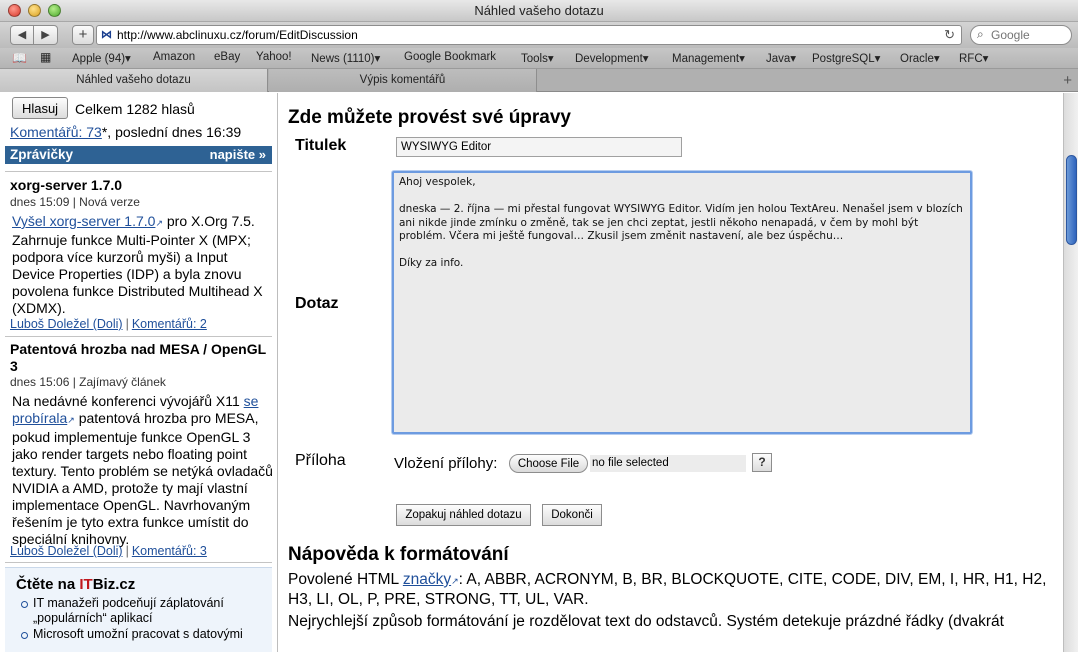 The height and width of the screenshot is (652, 1078). I want to click on help-question-icon: ?, so click(762, 462).